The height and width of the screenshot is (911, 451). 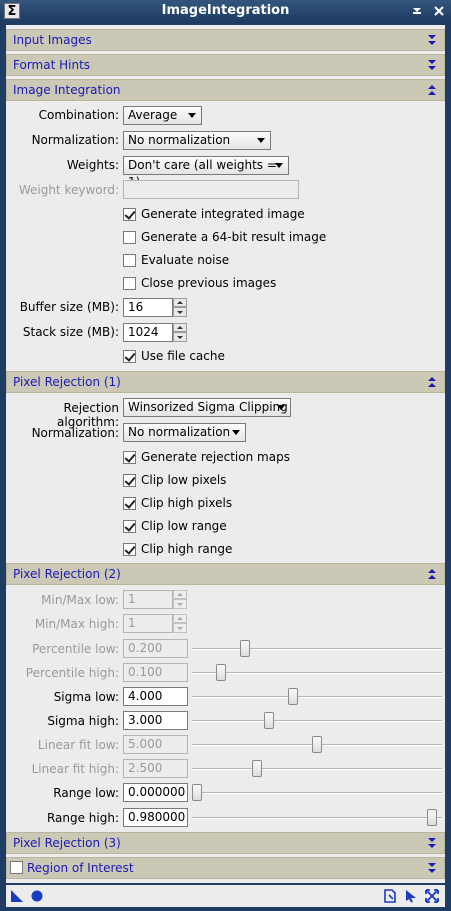 What do you see at coordinates (317, 696) in the screenshot?
I see `sigma-low-slider` at bounding box center [317, 696].